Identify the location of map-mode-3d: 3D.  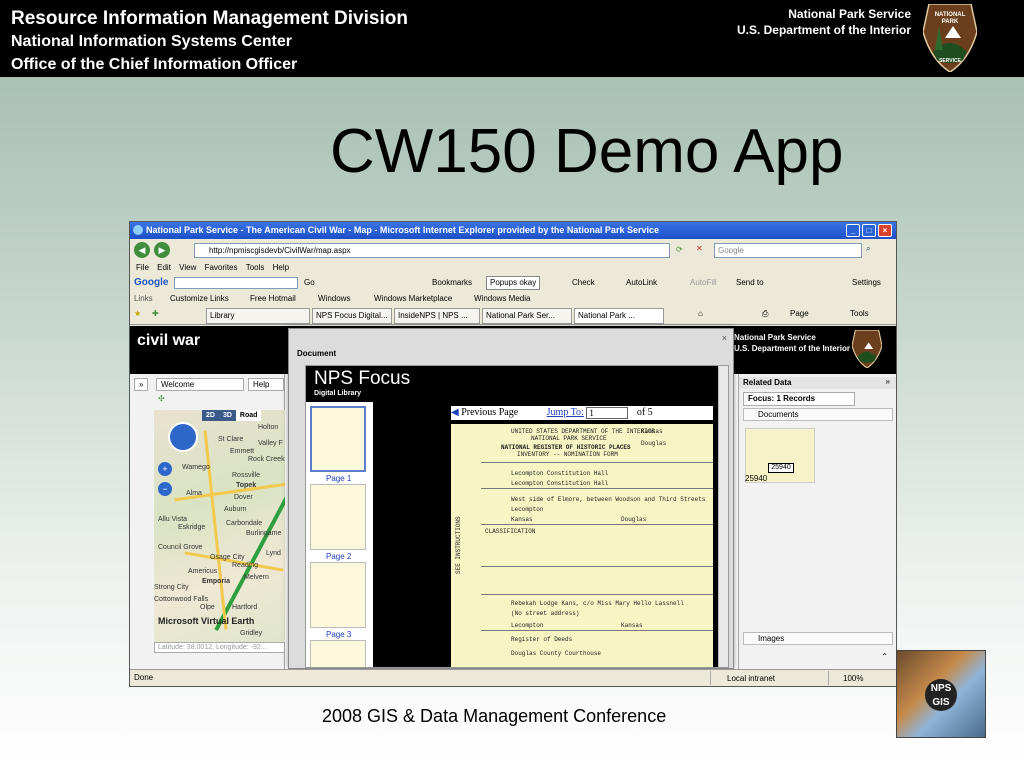
(227, 415).